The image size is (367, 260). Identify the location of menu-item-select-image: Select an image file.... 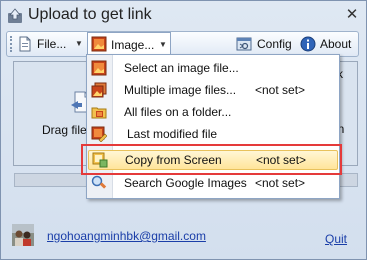
(213, 68).